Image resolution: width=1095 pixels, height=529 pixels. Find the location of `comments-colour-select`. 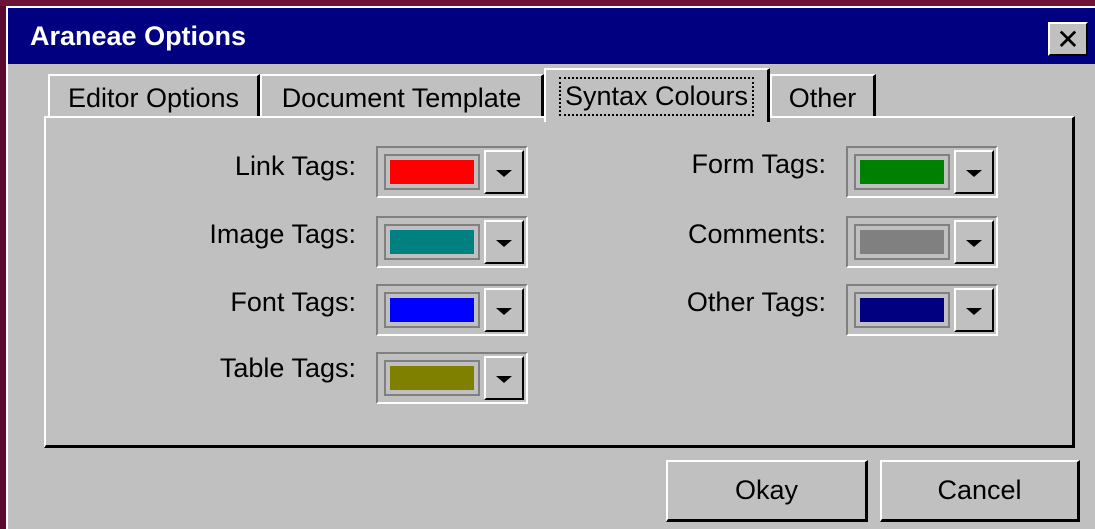

comments-colour-select is located at coordinates (922, 242).